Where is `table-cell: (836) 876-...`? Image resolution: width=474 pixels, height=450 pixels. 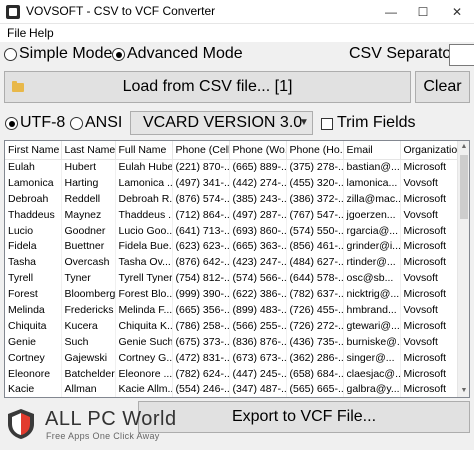
table-cell: (836) 876-... is located at coordinates (258, 341).